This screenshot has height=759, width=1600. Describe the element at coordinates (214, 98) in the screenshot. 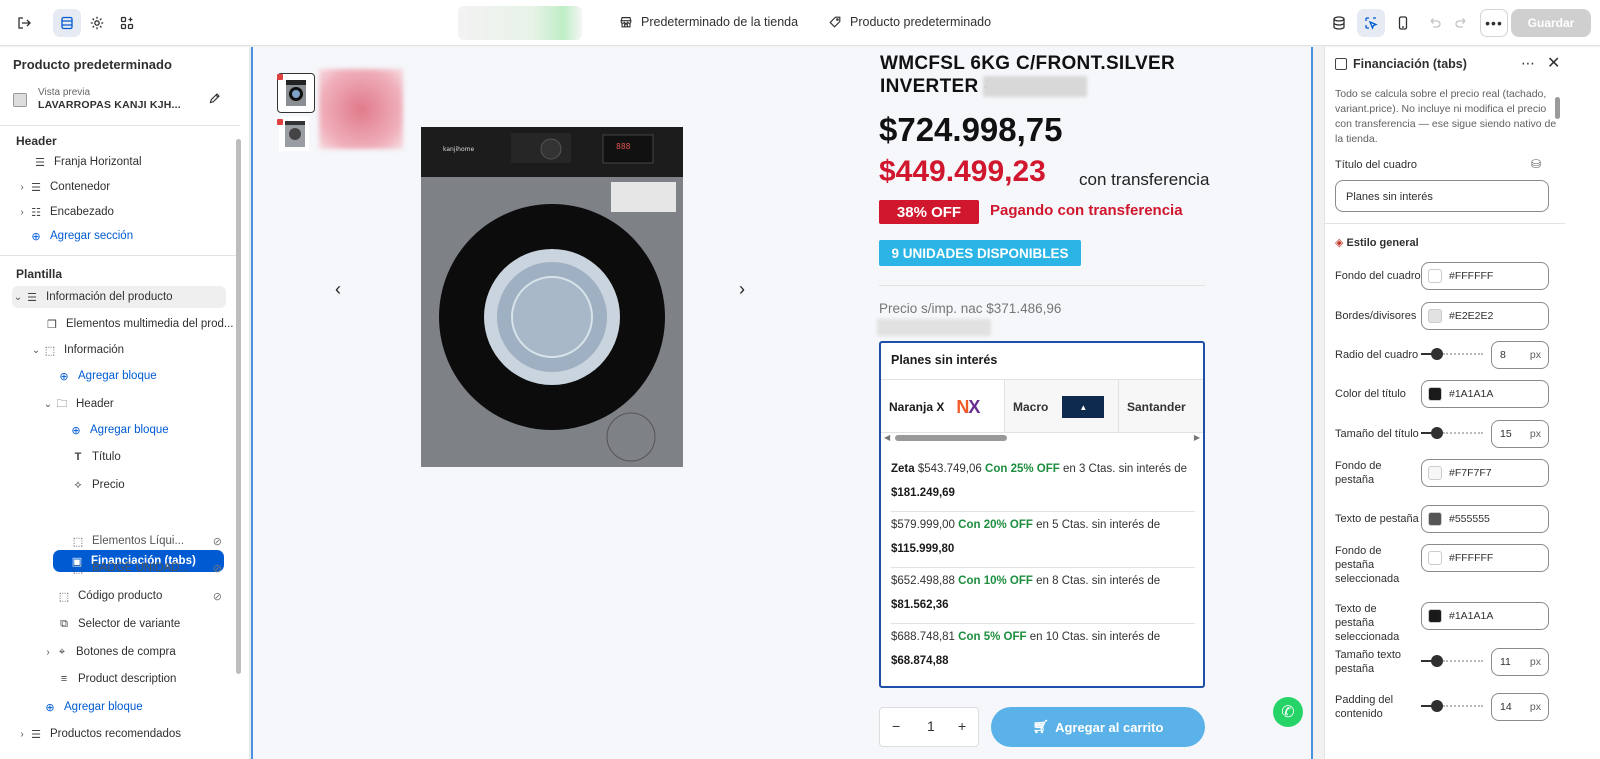

I see `pencil-icon` at that location.